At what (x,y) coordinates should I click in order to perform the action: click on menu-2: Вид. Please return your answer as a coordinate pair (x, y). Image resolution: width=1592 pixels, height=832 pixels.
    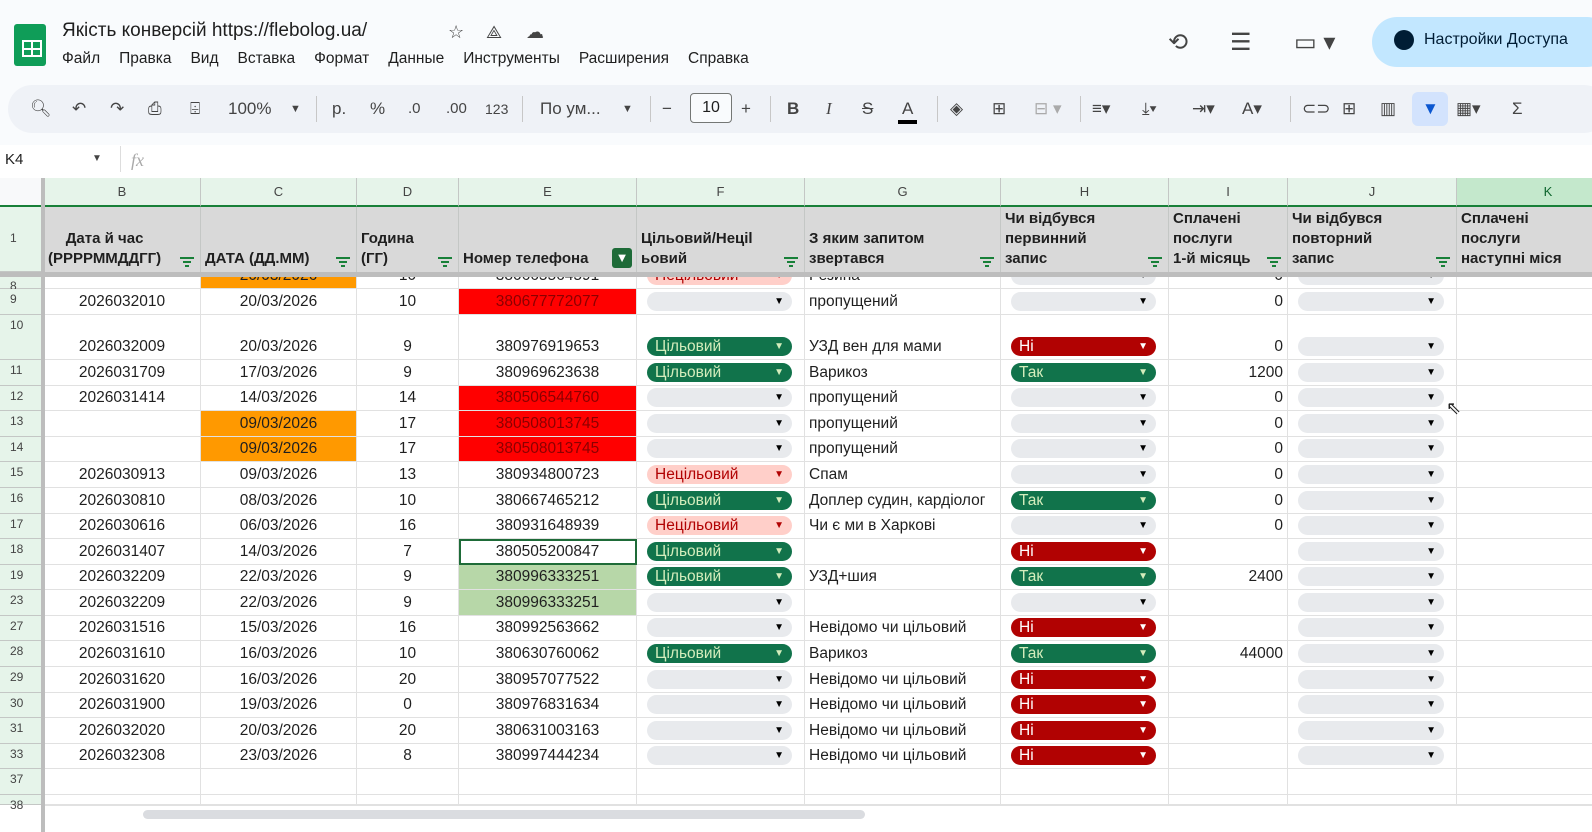
    Looking at the image, I should click on (204, 59).